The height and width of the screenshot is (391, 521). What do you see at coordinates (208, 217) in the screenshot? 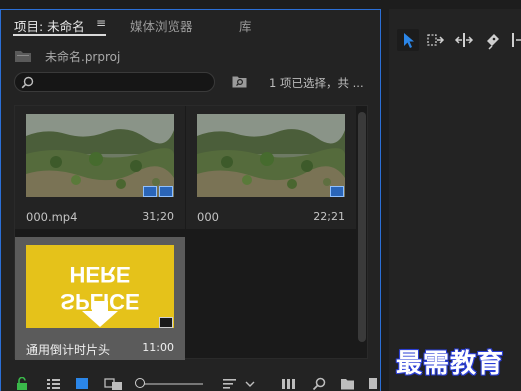
I see `clip-name: 000` at bounding box center [208, 217].